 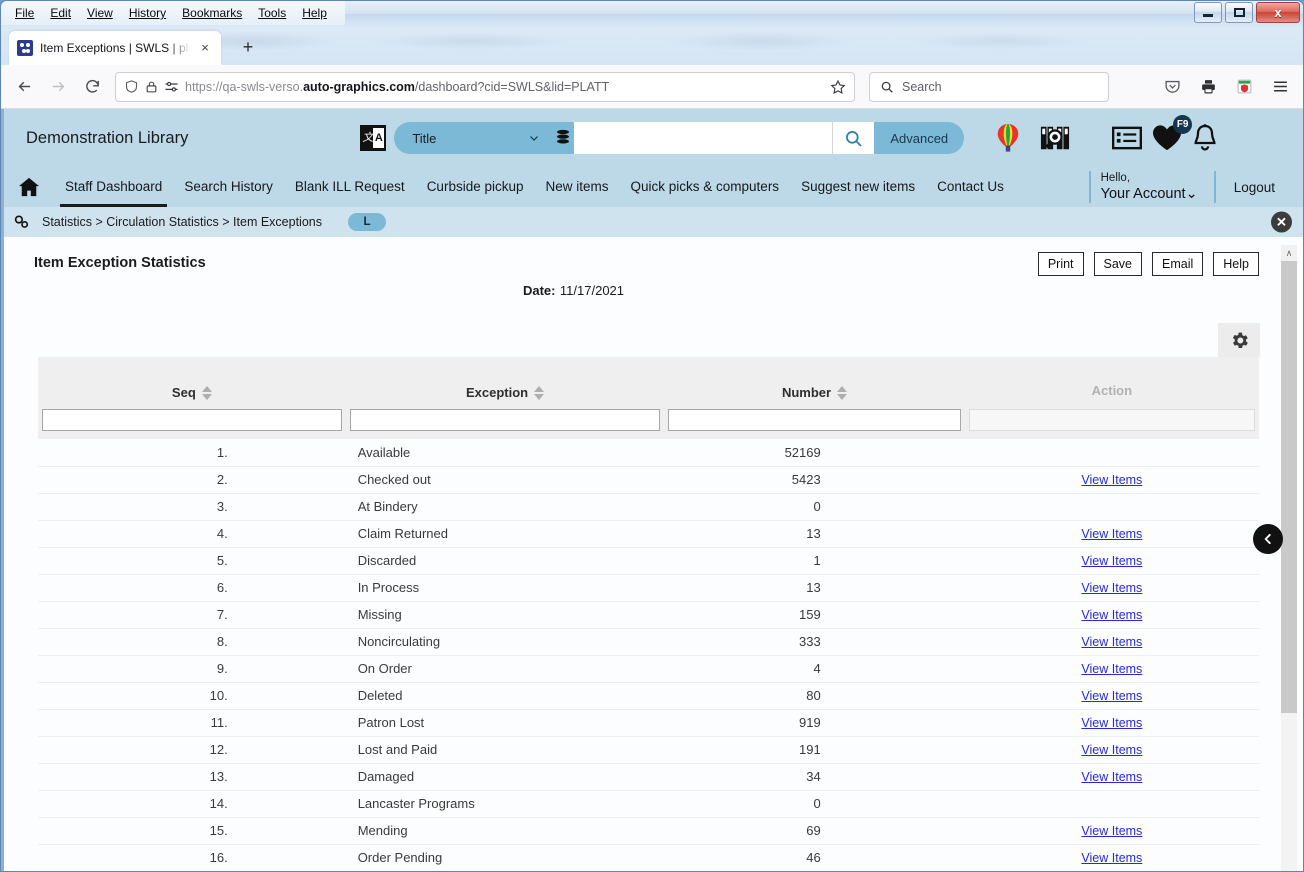 What do you see at coordinates (1008, 138) in the screenshot?
I see `hot-air-balloon-icon` at bounding box center [1008, 138].